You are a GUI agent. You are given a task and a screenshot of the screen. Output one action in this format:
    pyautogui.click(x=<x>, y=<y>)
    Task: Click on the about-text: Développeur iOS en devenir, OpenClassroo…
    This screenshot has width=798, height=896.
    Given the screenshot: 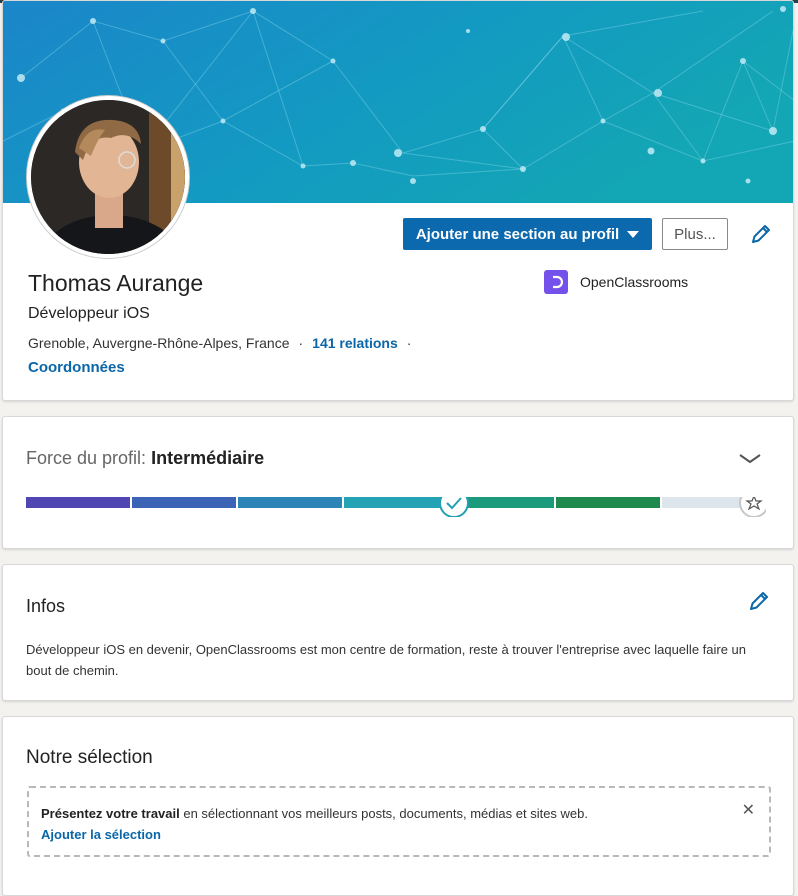 What is the action you would take?
    pyautogui.click(x=386, y=660)
    